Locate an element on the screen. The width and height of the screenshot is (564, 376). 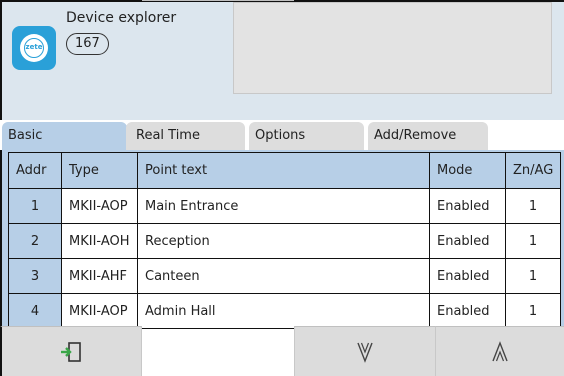
app-icon-logo-text: zete is located at coordinates (34, 47).